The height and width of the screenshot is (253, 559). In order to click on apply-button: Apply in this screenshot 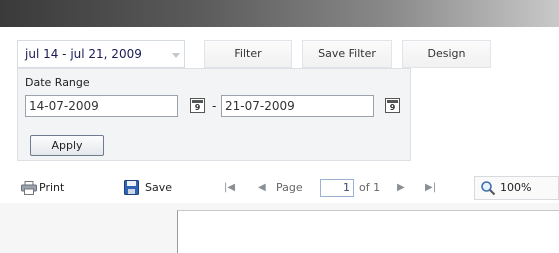, I will do `click(67, 145)`.